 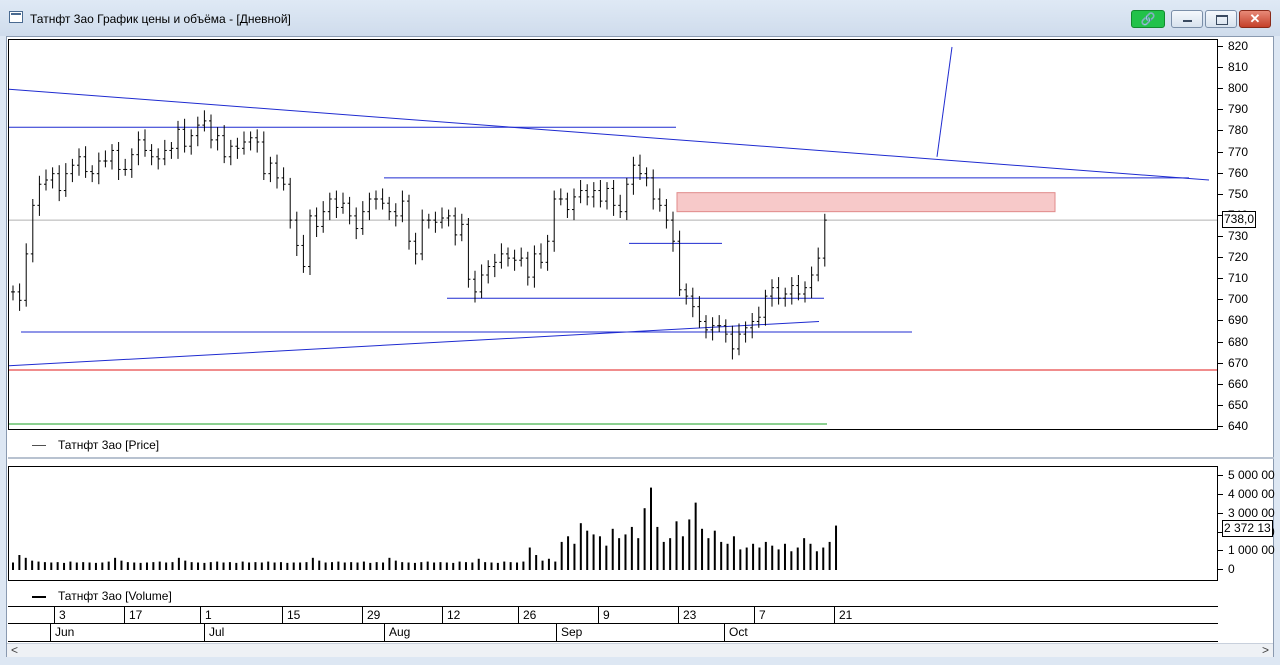 What do you see at coordinates (115, 596) in the screenshot?
I see `volume-legend-label: Татнфт 3ао [Volume]` at bounding box center [115, 596].